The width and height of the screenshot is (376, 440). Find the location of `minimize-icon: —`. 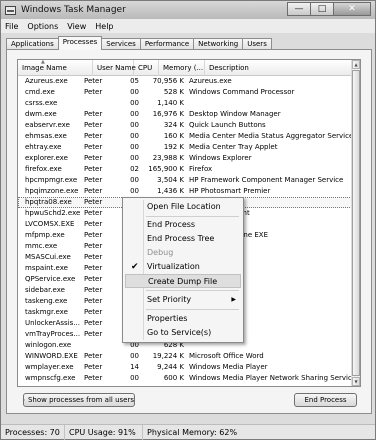

minimize-icon: — is located at coordinates (299, 9).